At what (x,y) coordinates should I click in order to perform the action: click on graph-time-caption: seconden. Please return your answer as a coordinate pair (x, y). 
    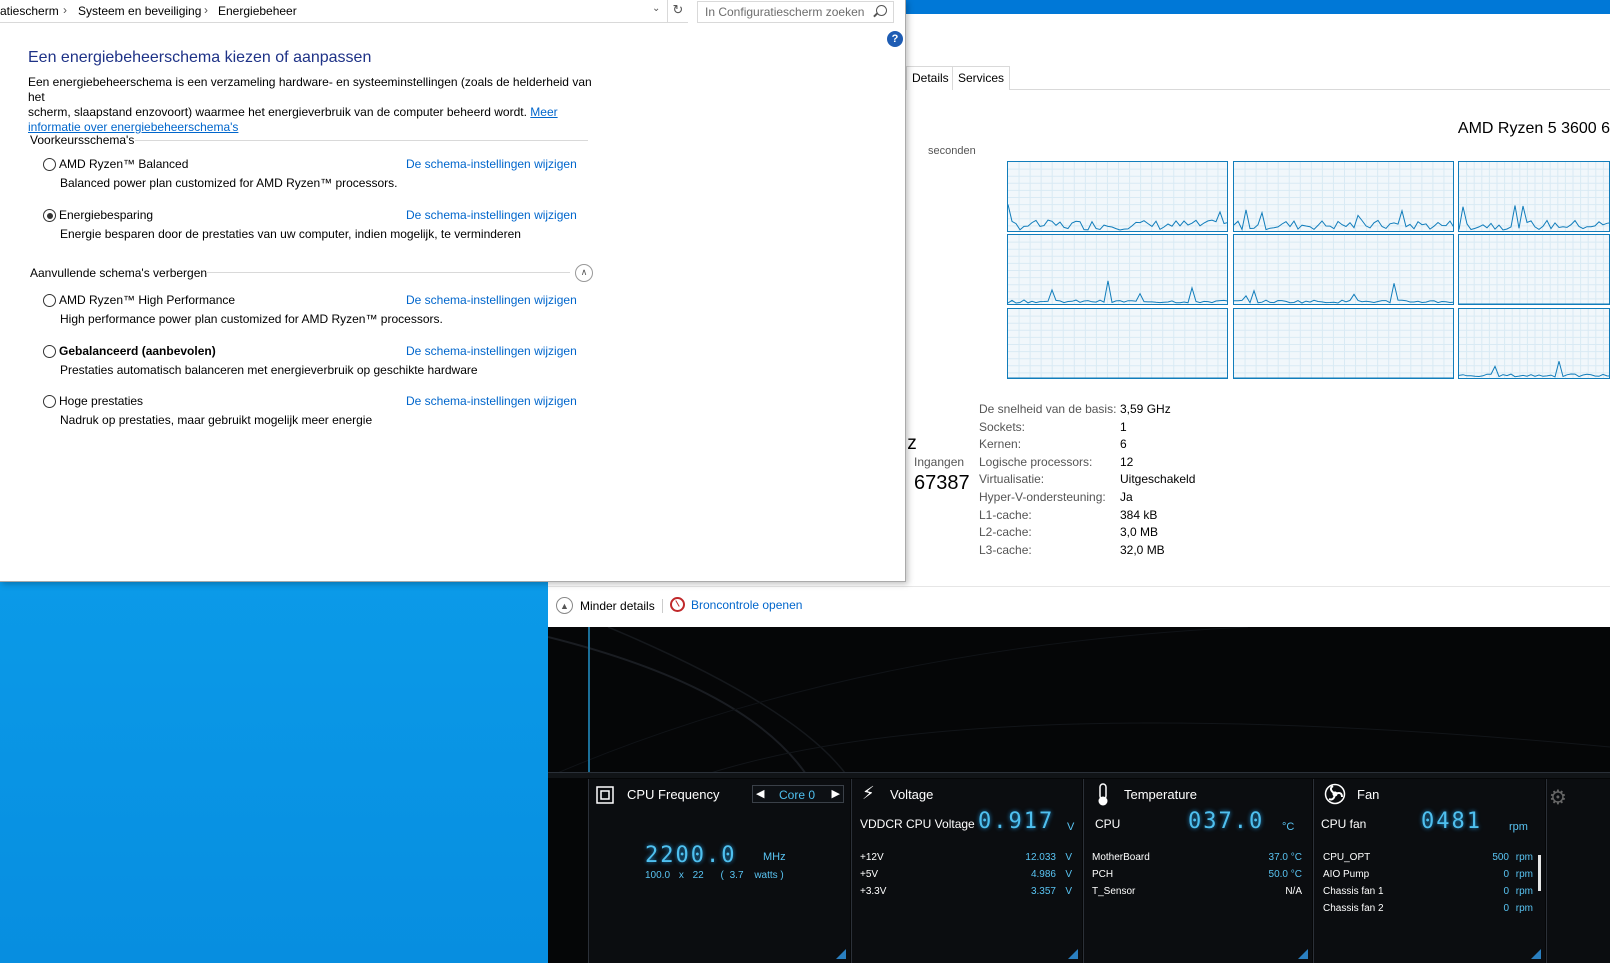
    Looking at the image, I should click on (952, 151).